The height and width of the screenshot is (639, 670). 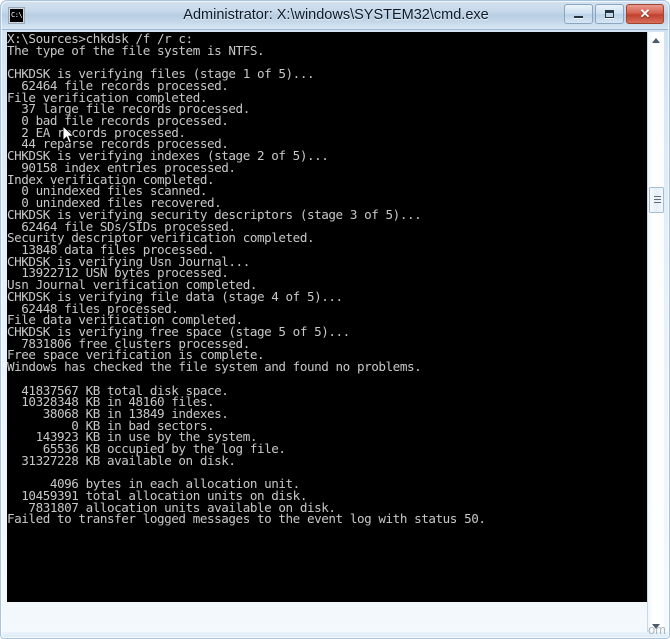 I want to click on minimize-icon, so click(x=578, y=14).